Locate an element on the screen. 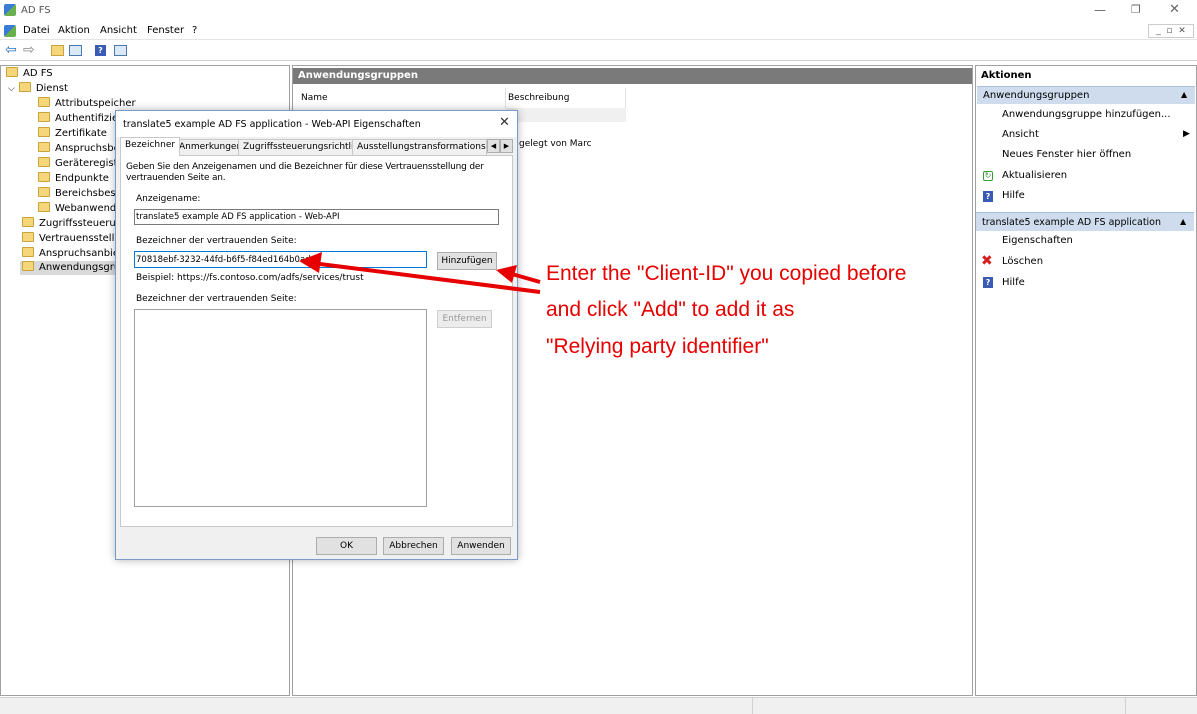 The width and height of the screenshot is (1197, 714). menu-aktion: Aktion is located at coordinates (74, 30).